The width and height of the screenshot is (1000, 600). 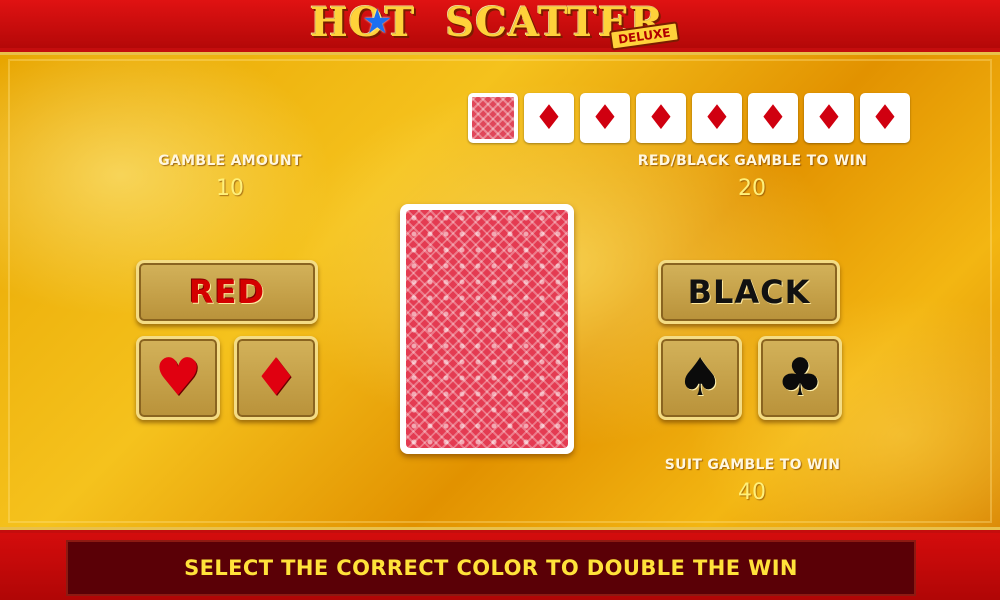 What do you see at coordinates (752, 465) in the screenshot?
I see `suit-gamble-label: SUIT GAMBLE TO WIN` at bounding box center [752, 465].